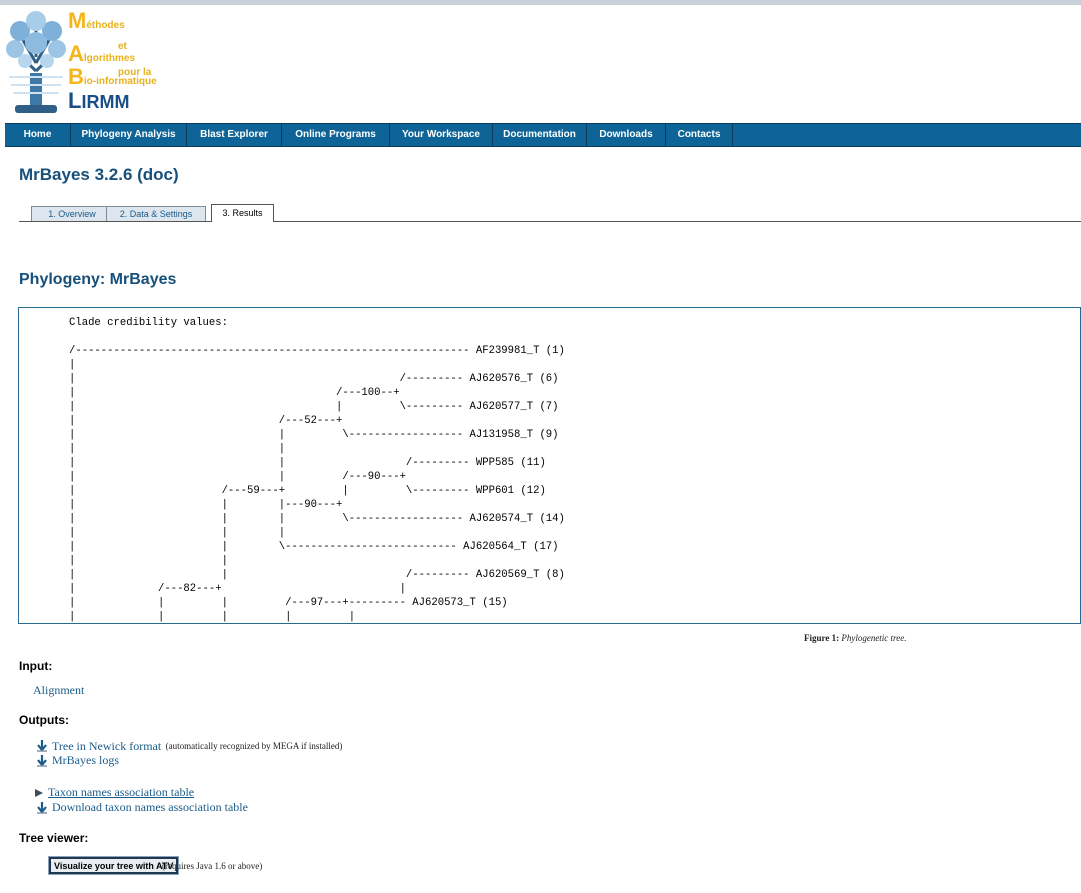 The height and width of the screenshot is (893, 1081). Describe the element at coordinates (36, 666) in the screenshot. I see `input-heading: Input:` at that location.